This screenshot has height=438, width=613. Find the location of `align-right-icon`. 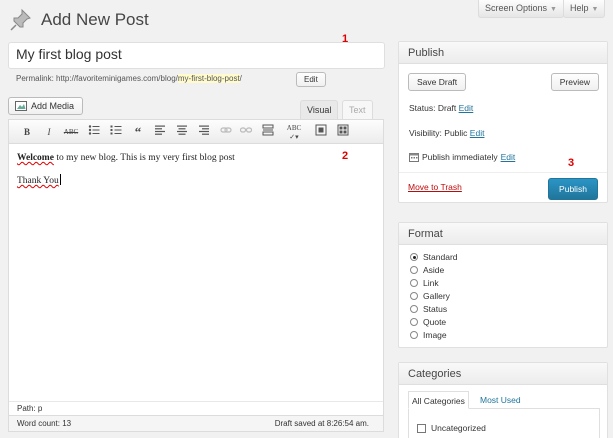

align-right-icon is located at coordinates (204, 132).